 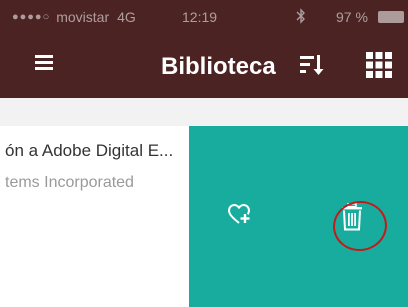 What do you see at coordinates (312, 65) in the screenshot?
I see `sort-icon` at bounding box center [312, 65].